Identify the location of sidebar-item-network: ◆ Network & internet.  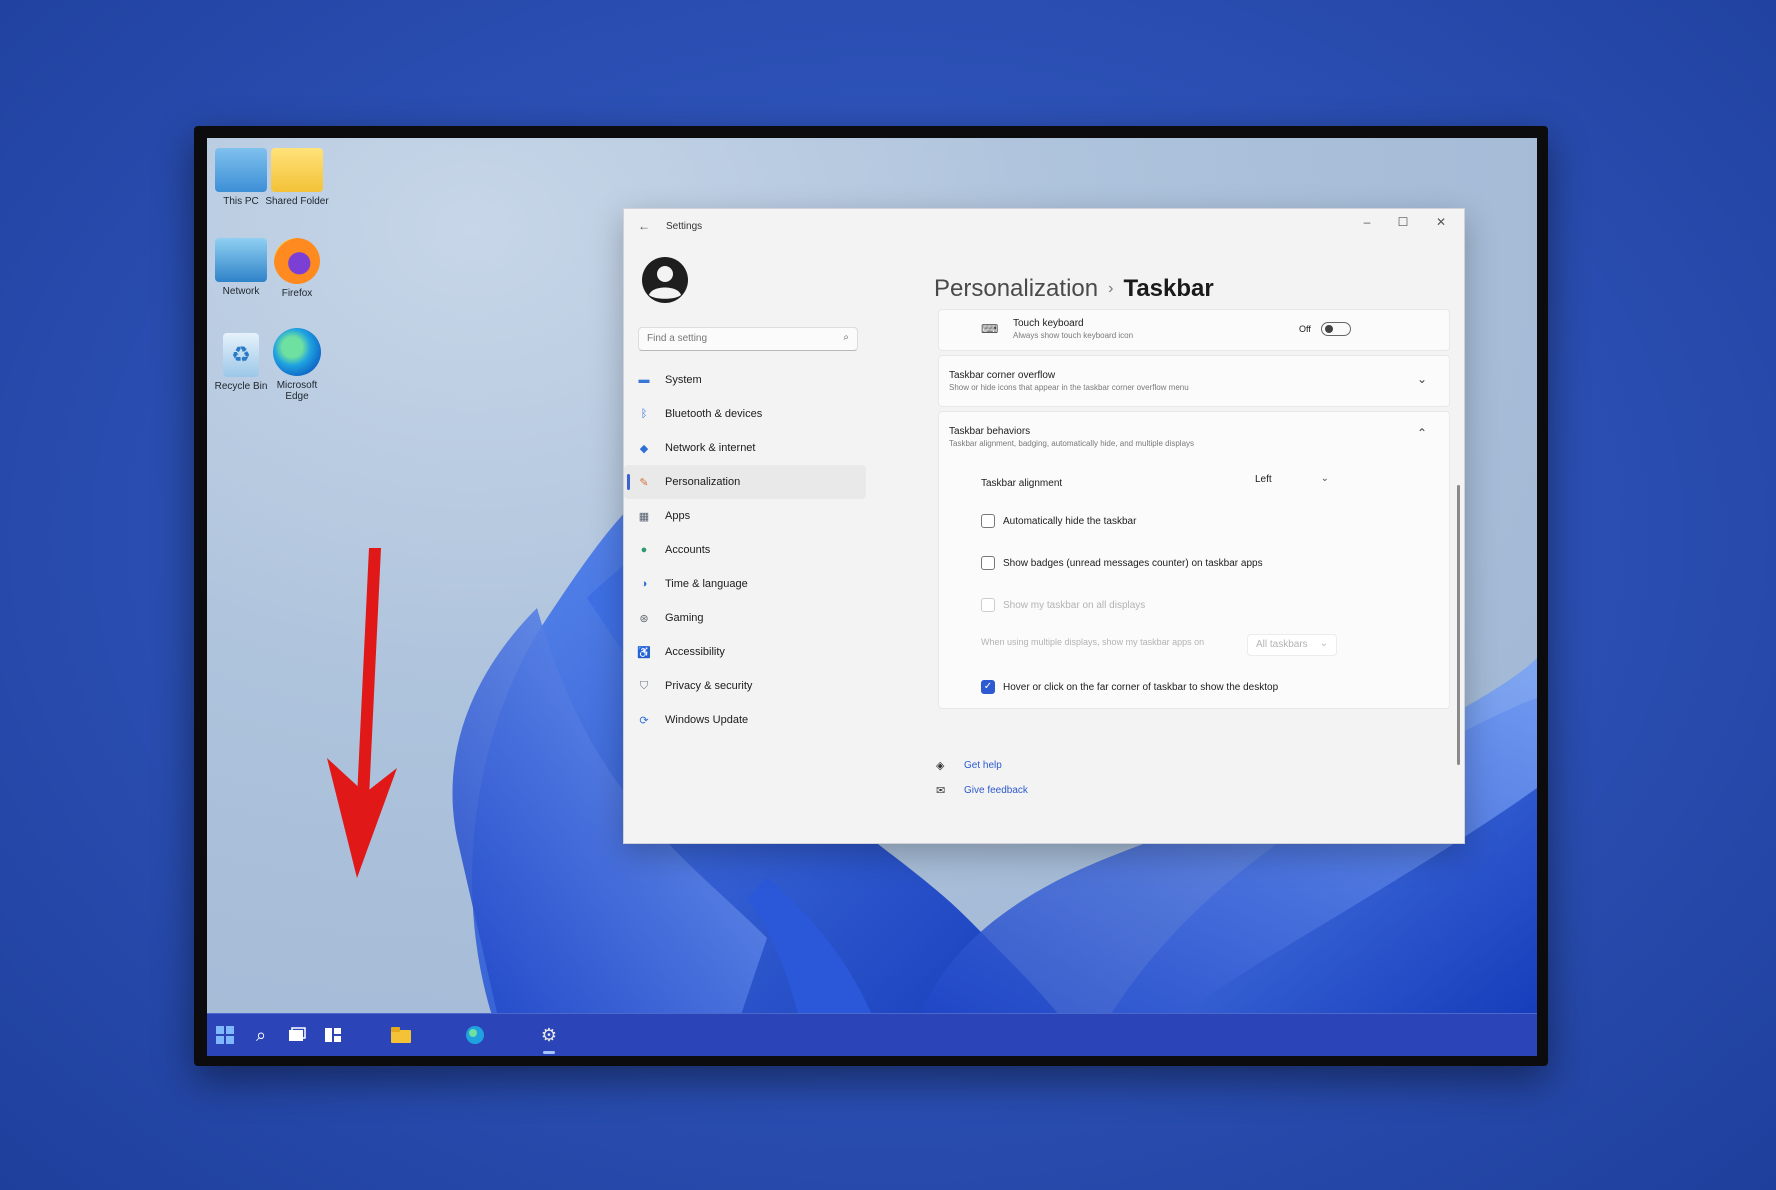
(749, 448).